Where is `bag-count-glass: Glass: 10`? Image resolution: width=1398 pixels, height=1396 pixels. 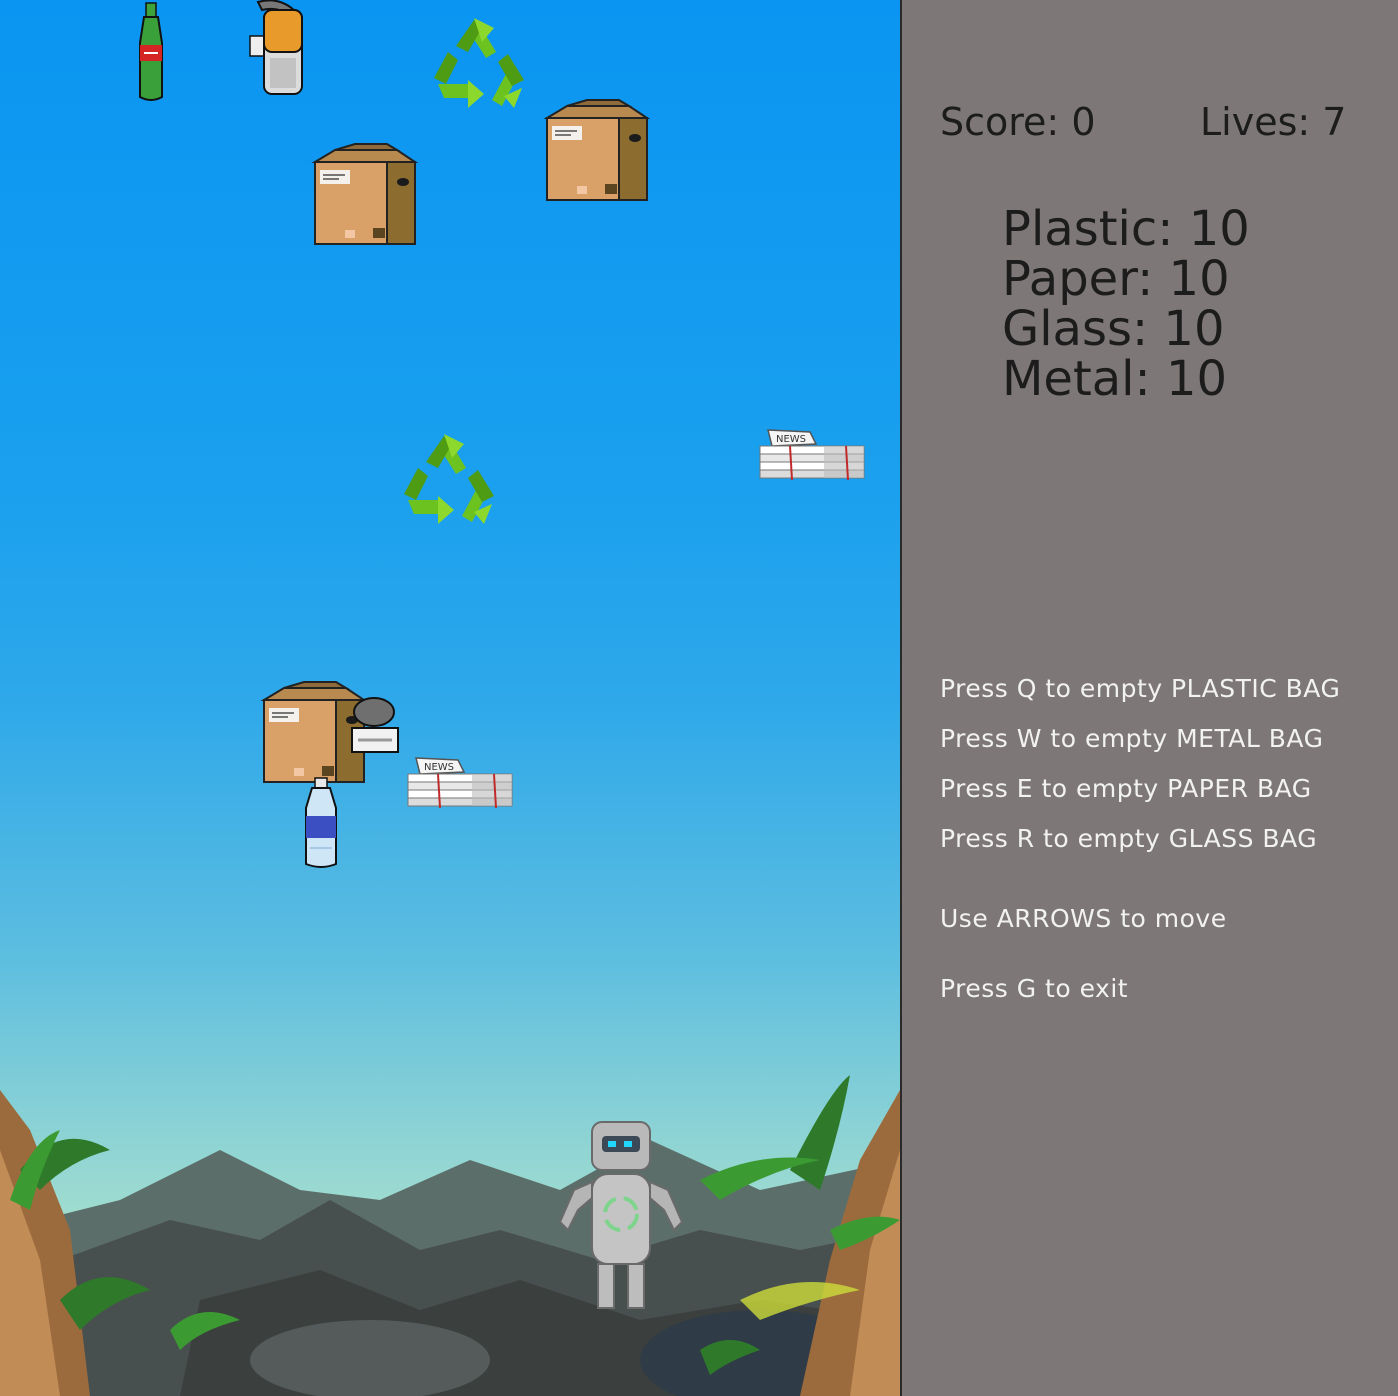 bag-count-glass: Glass: 10 is located at coordinates (1113, 329).